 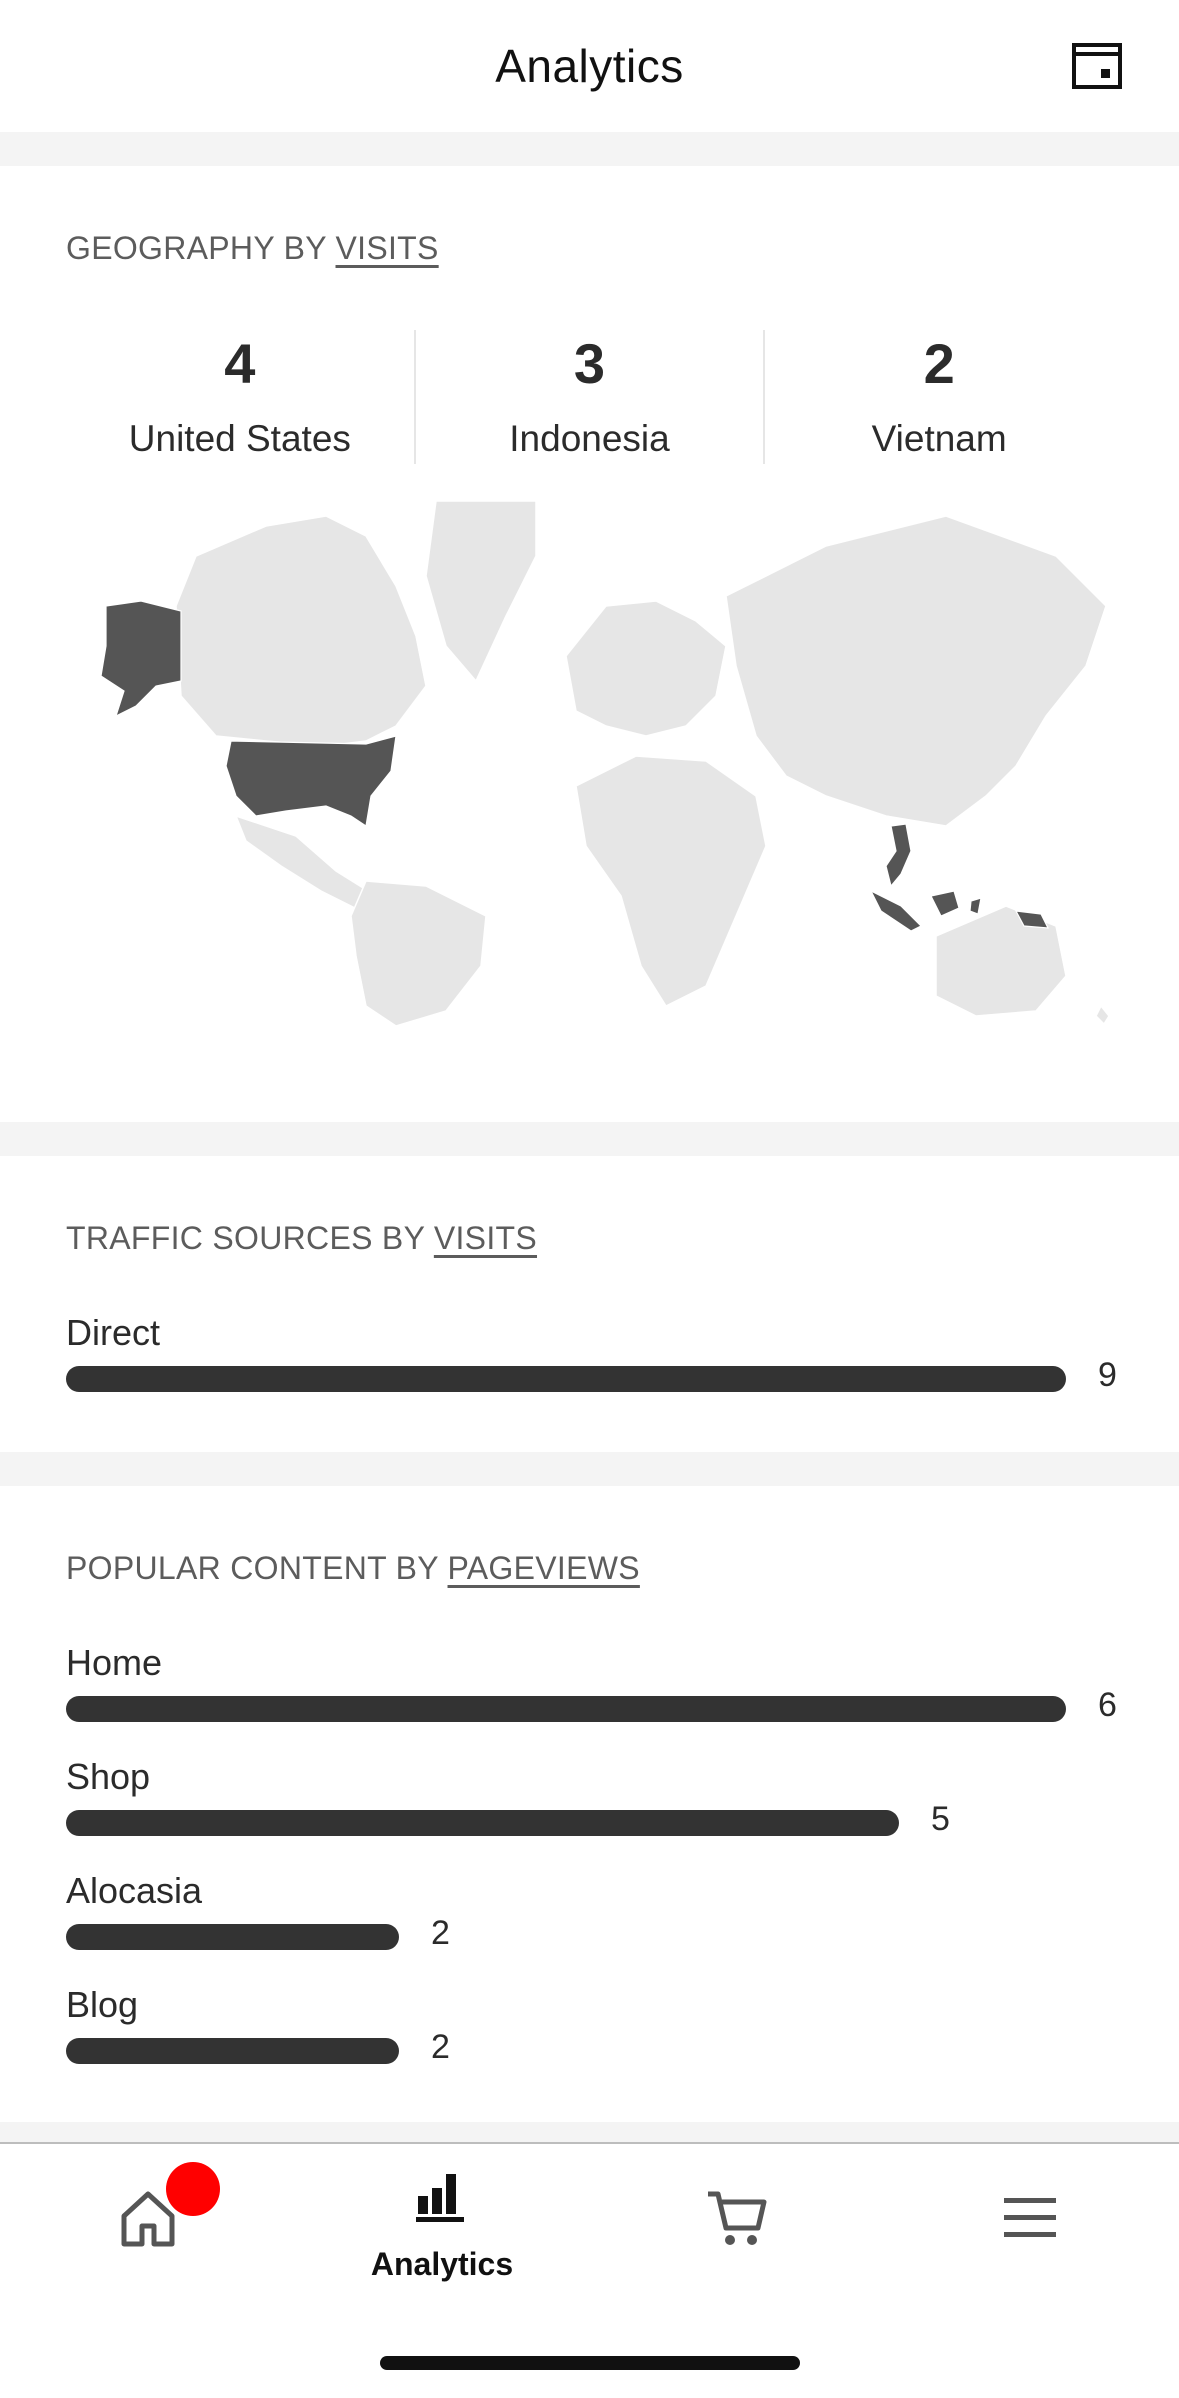 I want to click on menu-icon, so click(x=1030, y=2217).